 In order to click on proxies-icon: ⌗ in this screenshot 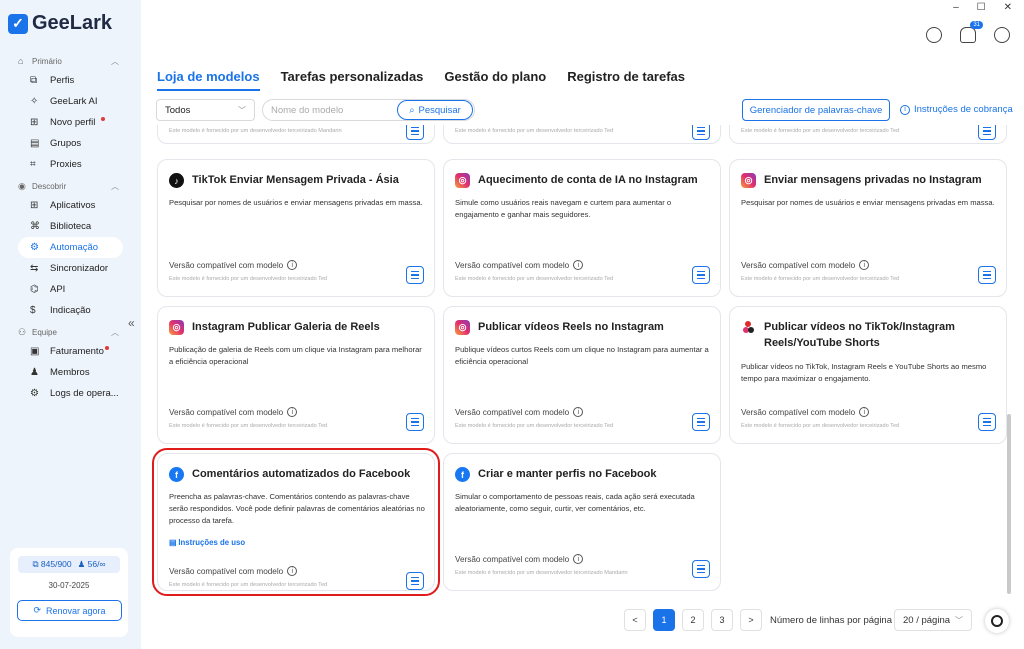, I will do `click(33, 164)`.